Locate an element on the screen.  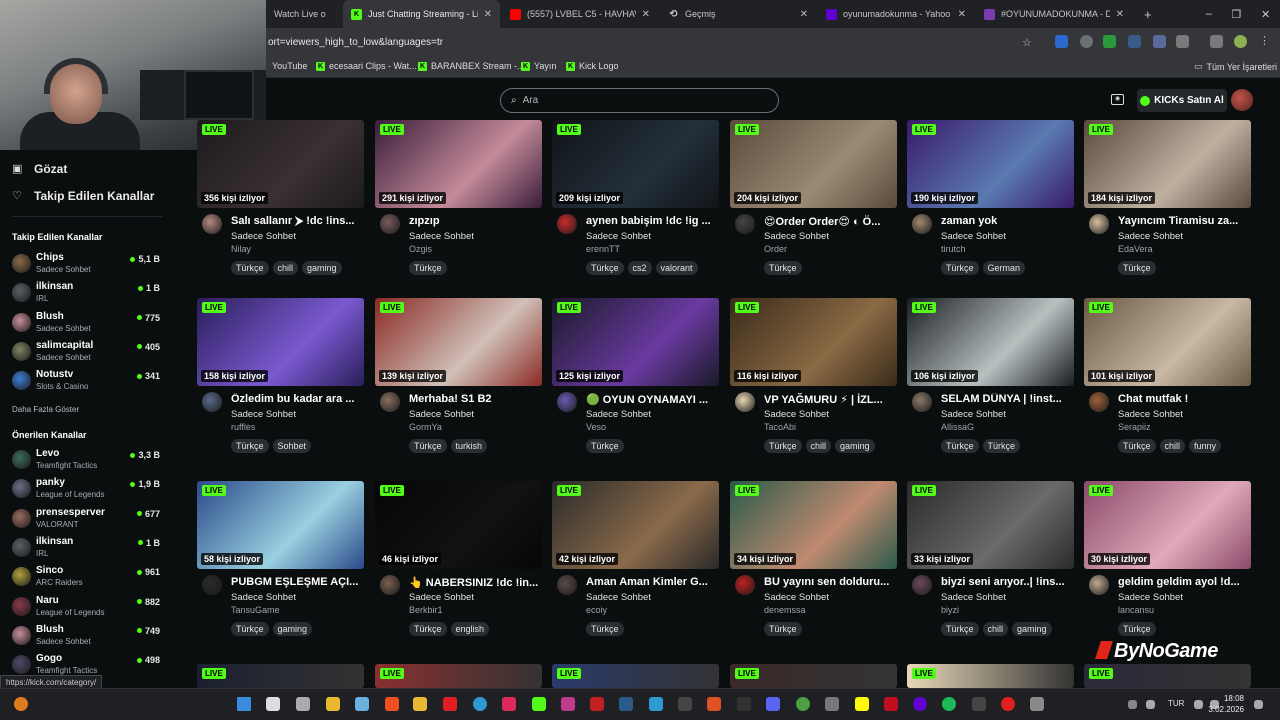
kick-icon is located at coordinates (539, 704).